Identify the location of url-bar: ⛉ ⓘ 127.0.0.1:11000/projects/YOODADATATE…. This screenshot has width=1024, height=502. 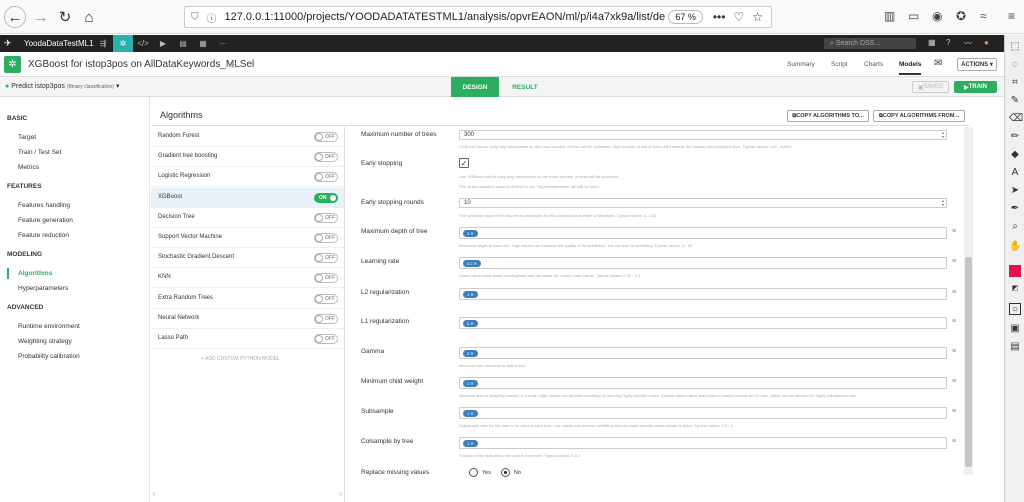
(478, 17).